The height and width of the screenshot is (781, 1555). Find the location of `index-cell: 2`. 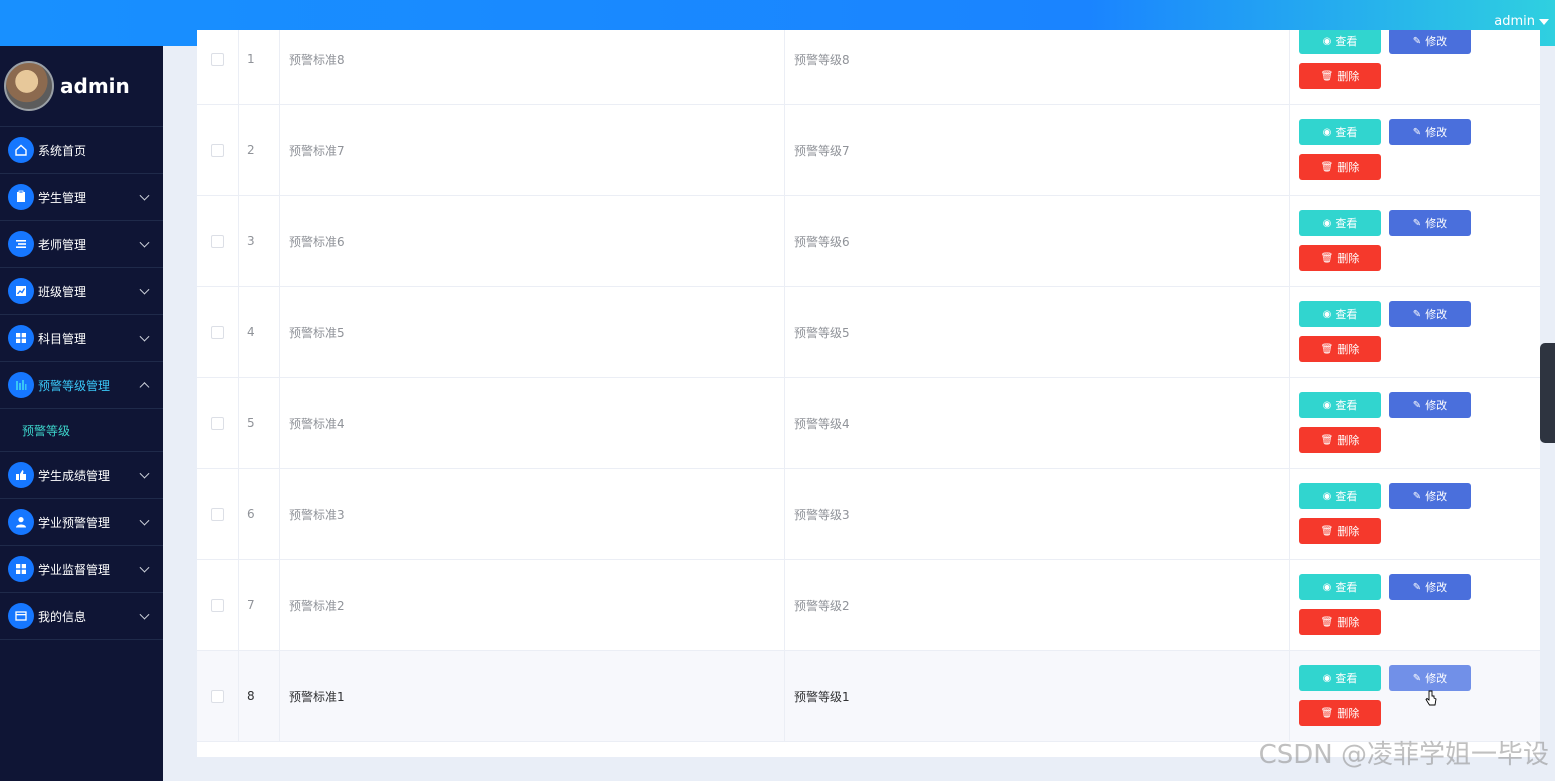

index-cell: 2 is located at coordinates (259, 150).